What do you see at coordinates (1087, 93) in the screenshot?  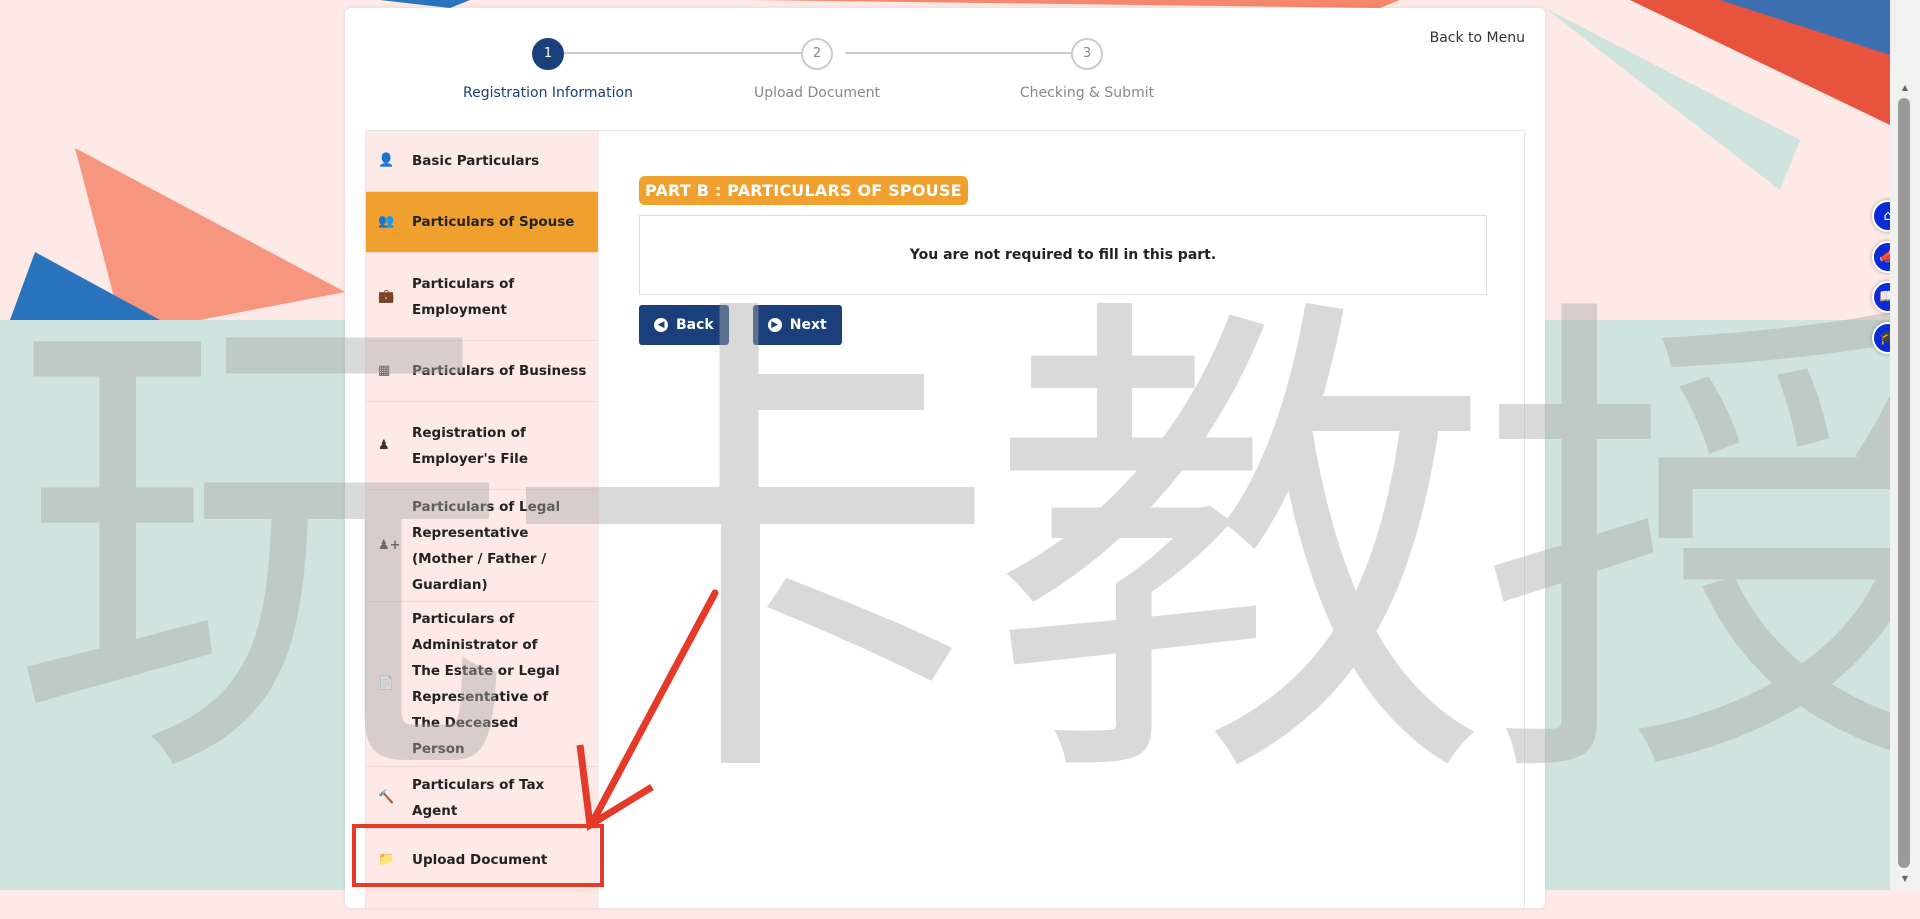 I see `step-3-label: Checking & Submit` at bounding box center [1087, 93].